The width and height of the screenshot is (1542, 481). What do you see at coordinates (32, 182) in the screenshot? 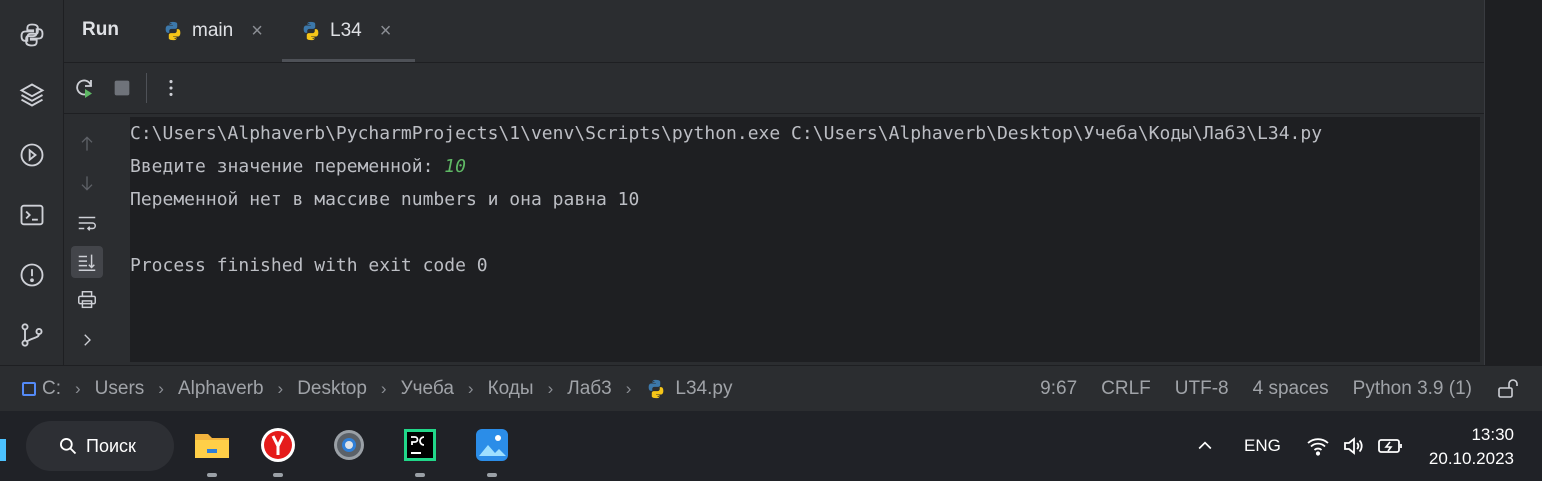
I see `activity-bar` at bounding box center [32, 182].